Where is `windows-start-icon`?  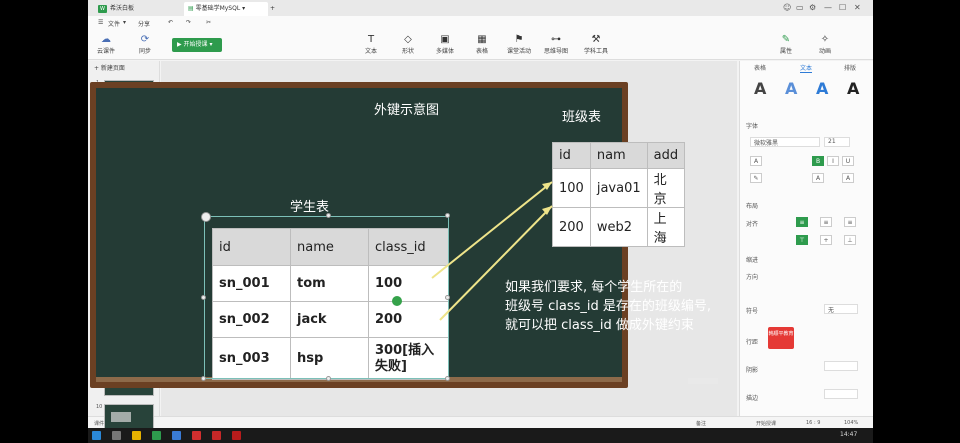 windows-start-icon is located at coordinates (96, 435).